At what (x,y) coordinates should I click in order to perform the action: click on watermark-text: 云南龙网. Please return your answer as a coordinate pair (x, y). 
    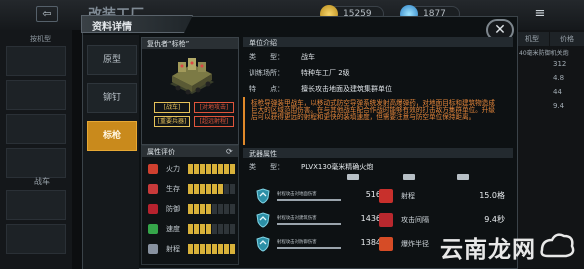
    Looking at the image, I should click on (488, 250).